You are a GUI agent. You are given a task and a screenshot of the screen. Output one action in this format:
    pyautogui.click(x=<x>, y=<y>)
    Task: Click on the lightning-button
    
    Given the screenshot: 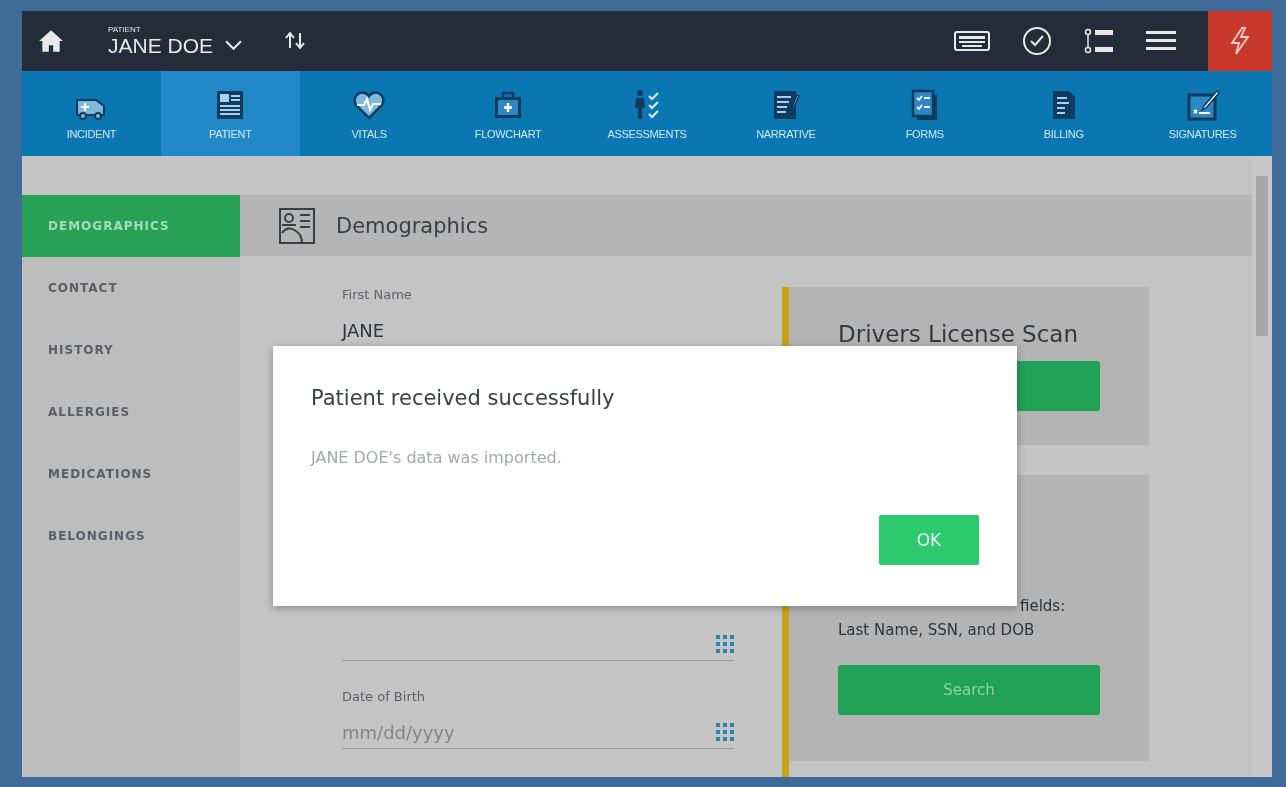 What is the action you would take?
    pyautogui.click(x=1240, y=41)
    